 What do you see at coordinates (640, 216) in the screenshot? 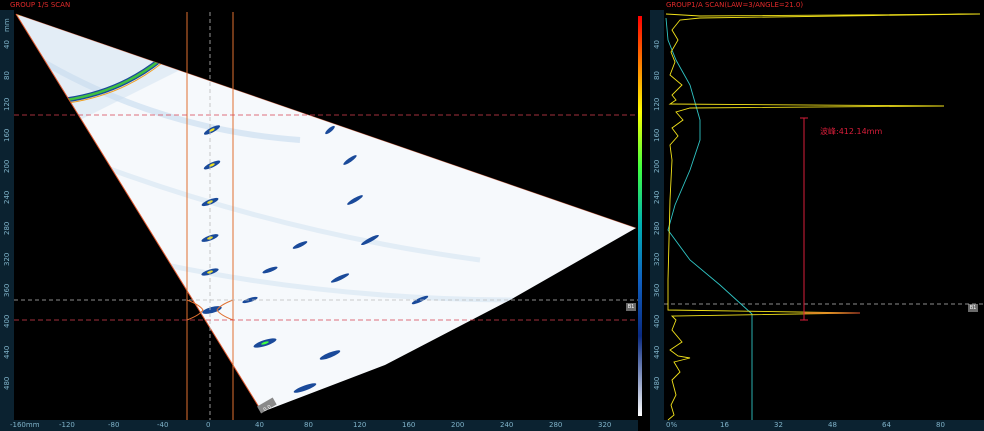
I see `palette-gradient` at bounding box center [640, 216].